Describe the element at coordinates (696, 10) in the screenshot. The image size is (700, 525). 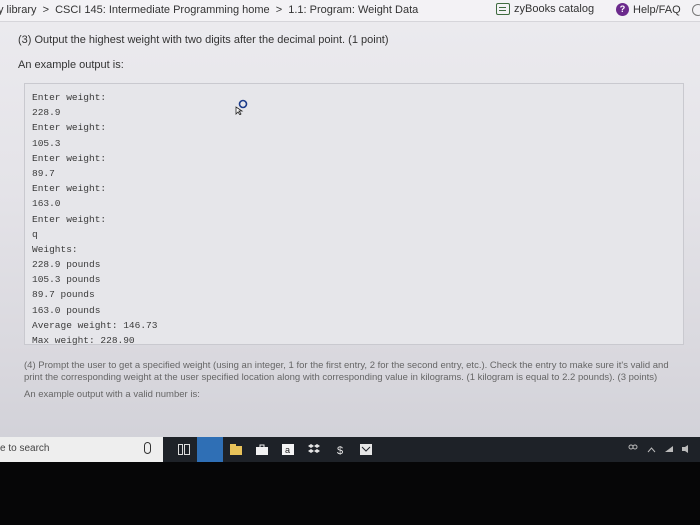
I see `partial-icon` at that location.